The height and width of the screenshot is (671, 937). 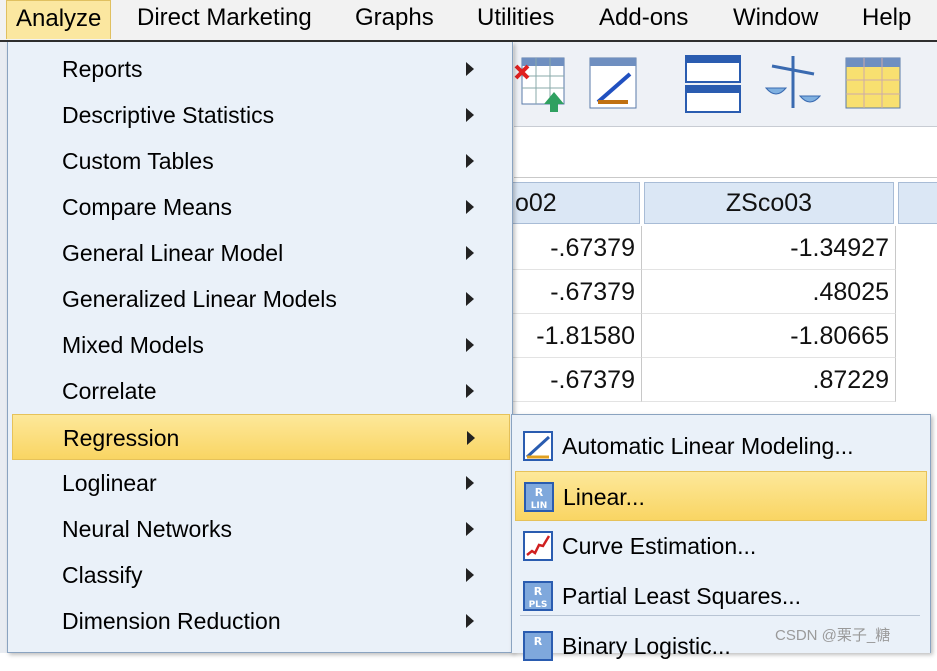 What do you see at coordinates (168, 115) in the screenshot?
I see `menu-item-label: Descriptive Statistics` at bounding box center [168, 115].